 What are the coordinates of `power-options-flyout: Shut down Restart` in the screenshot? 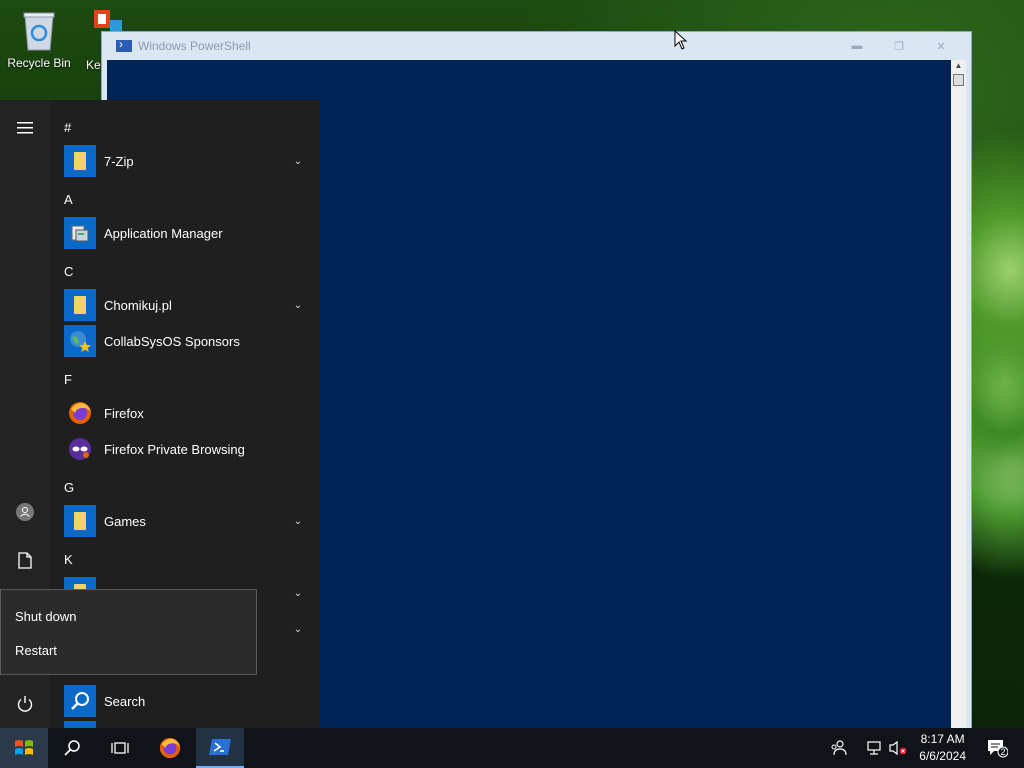 It's located at (128, 632).